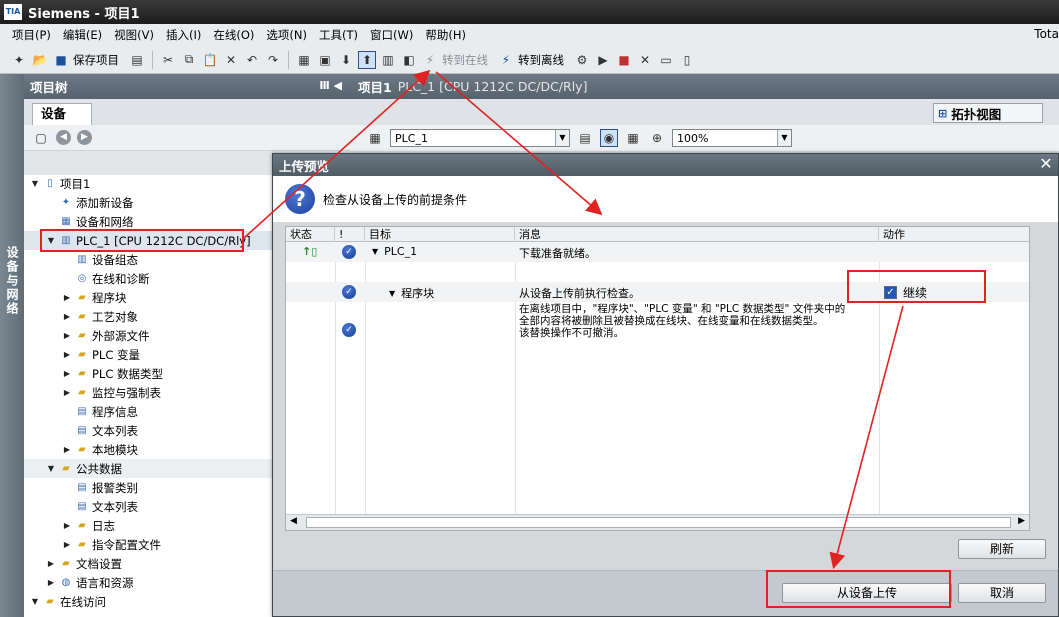 The width and height of the screenshot is (1059, 617). I want to click on scroll-left-icon: ◀, so click(293, 521).